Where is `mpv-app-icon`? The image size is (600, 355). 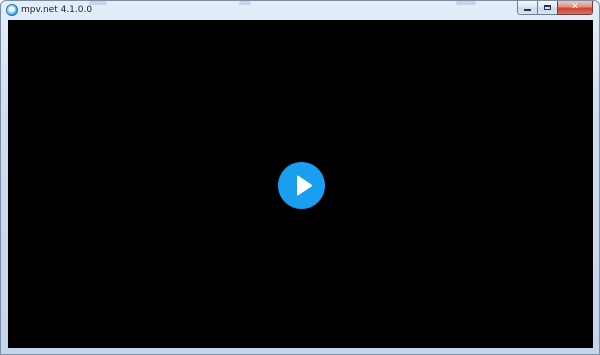
mpv-app-icon is located at coordinates (12, 10).